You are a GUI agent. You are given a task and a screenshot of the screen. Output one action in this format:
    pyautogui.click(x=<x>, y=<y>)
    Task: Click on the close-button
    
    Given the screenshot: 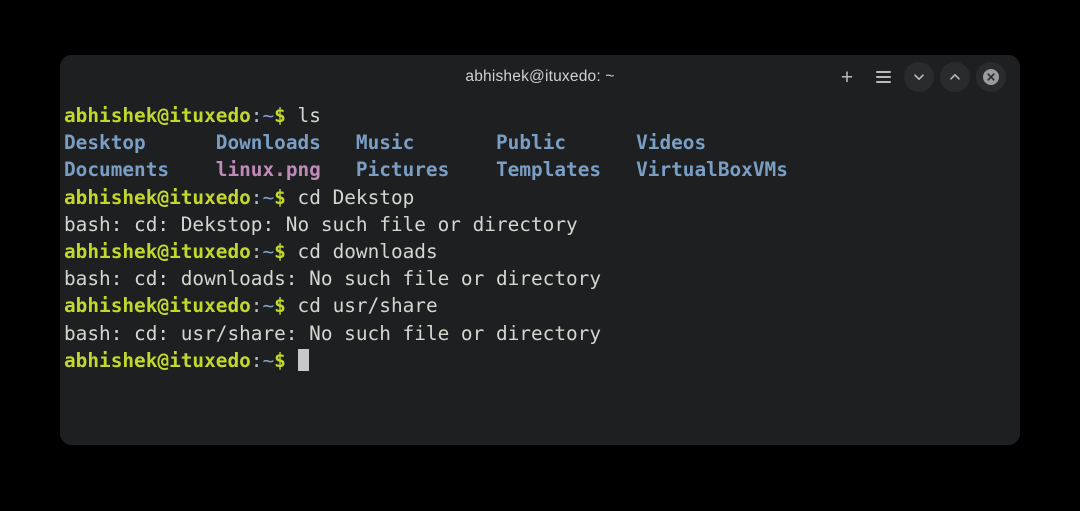 What is the action you would take?
    pyautogui.click(x=991, y=77)
    